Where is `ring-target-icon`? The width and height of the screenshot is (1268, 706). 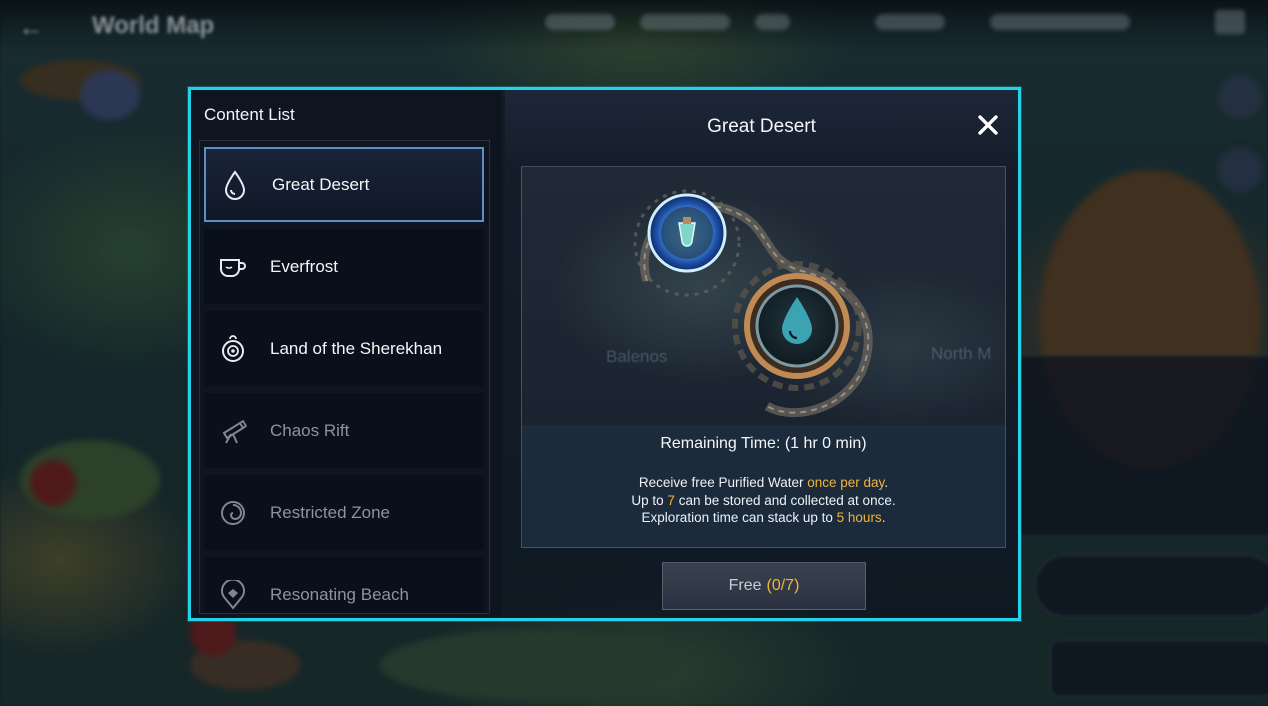
ring-target-icon is located at coordinates (233, 349).